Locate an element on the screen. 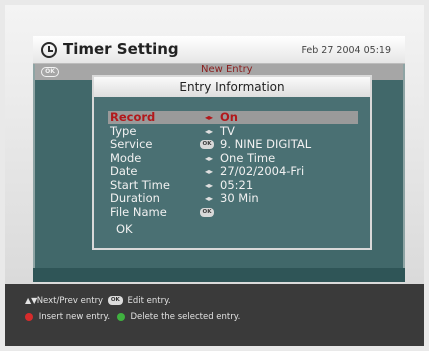 This screenshot has width=429, height=351. field-value: TV is located at coordinates (227, 130).